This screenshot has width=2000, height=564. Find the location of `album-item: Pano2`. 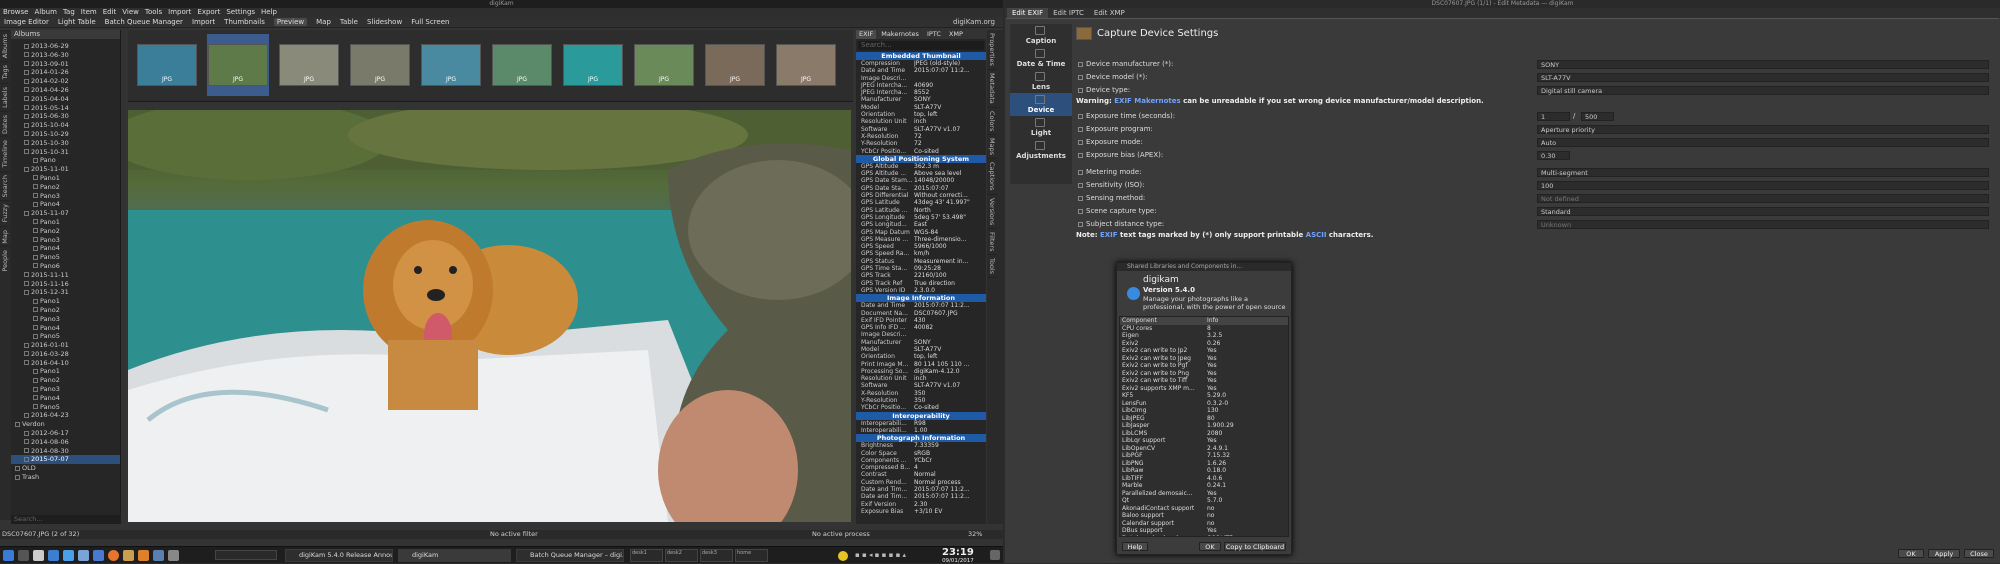

album-item: Pano2 is located at coordinates (65, 310).